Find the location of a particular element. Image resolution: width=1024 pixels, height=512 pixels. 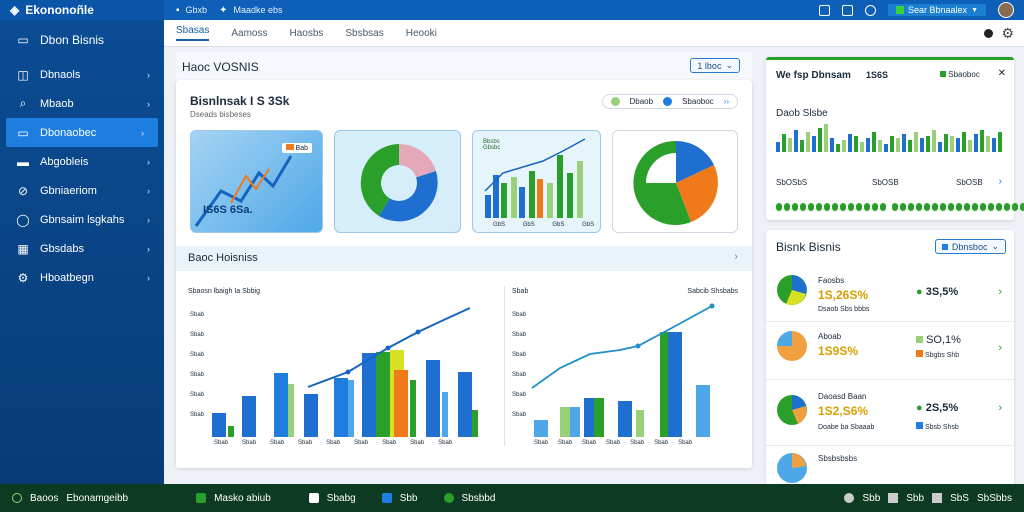

account-button: Sear Bbnaalex ▼ is located at coordinates (937, 10).